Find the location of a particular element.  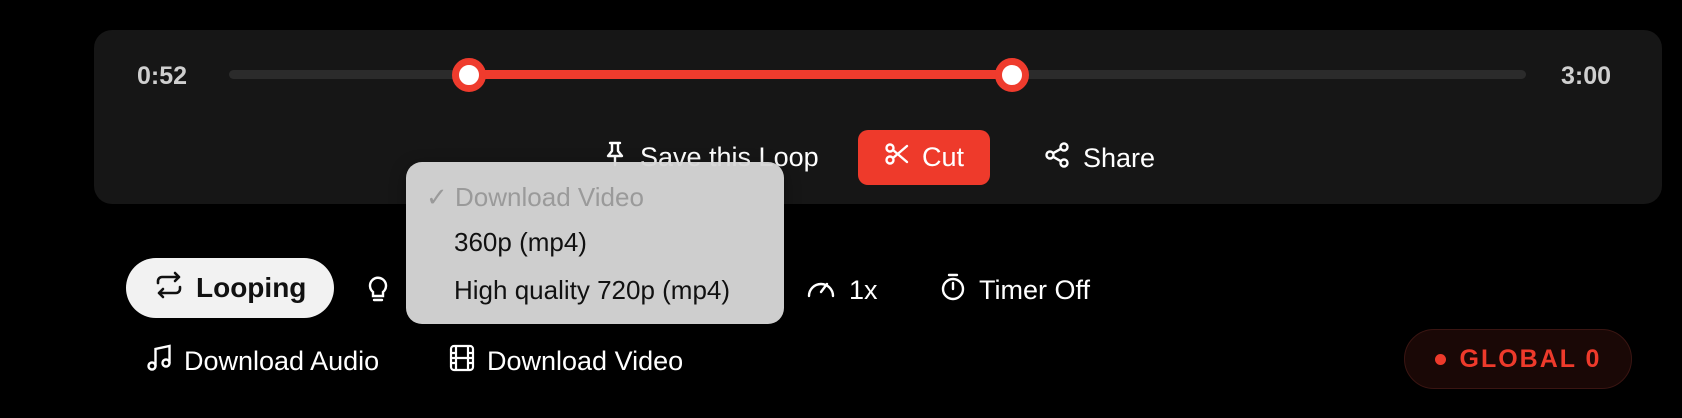

loop-range is located at coordinates (737, 74).